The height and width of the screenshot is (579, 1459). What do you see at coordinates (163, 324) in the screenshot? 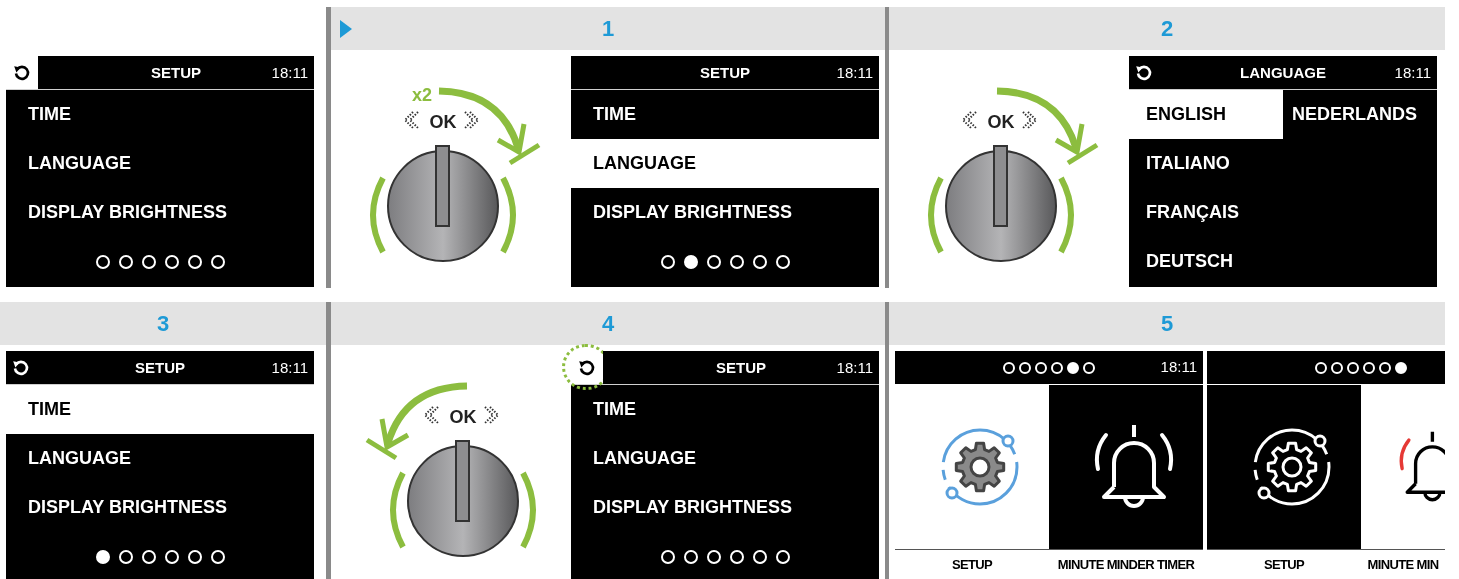
I see `step-number: 3` at bounding box center [163, 324].